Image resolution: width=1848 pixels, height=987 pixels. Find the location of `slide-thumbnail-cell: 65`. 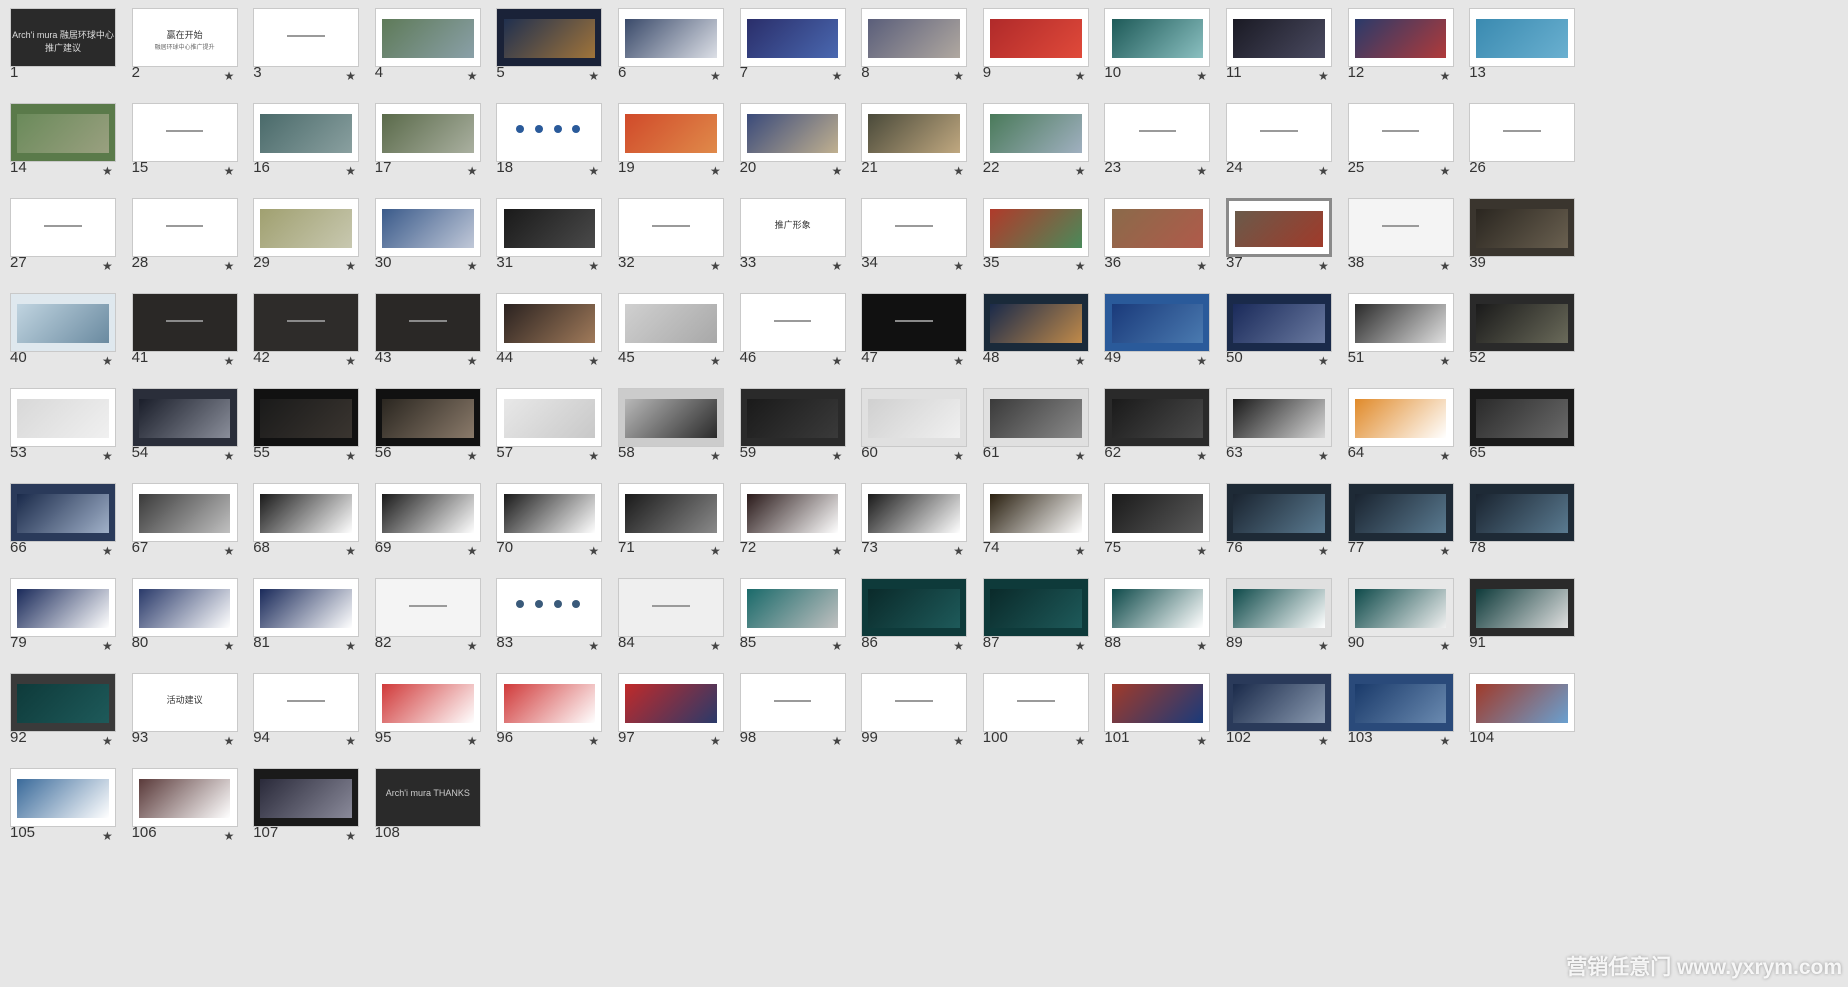

slide-thumbnail-cell: 65 is located at coordinates (1521, 430).